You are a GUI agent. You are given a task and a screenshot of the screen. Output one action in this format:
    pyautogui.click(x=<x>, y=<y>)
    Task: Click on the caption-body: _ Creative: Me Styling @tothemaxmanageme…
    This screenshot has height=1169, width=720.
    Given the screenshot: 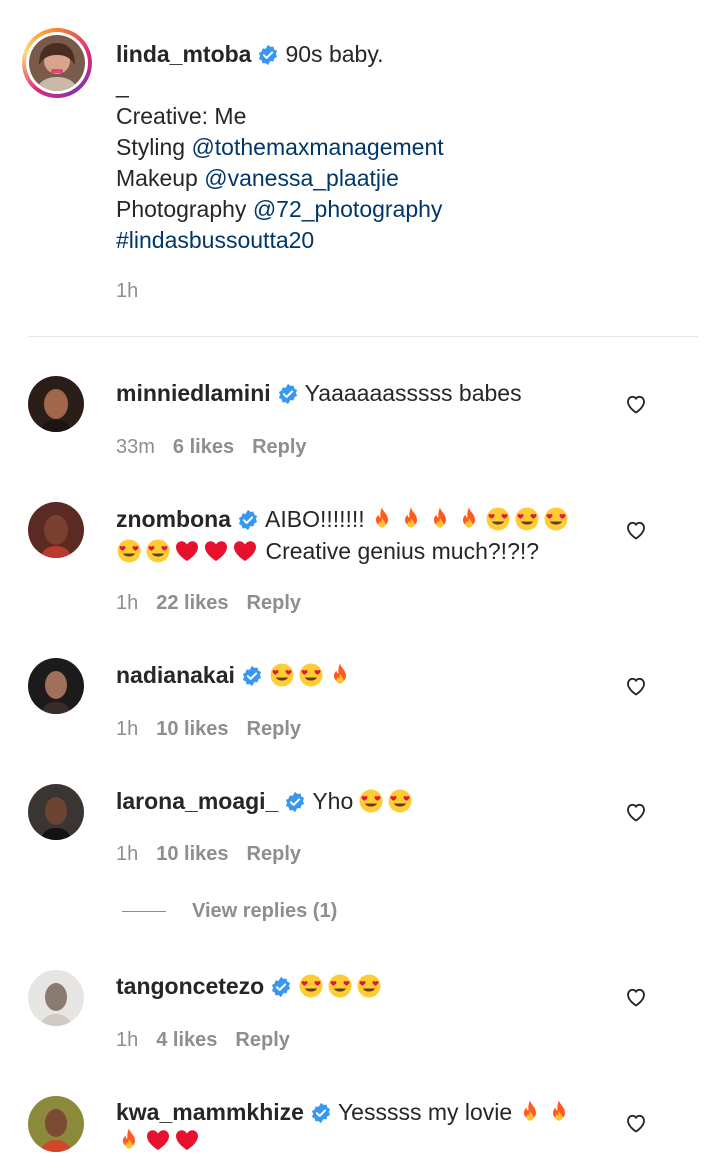 What is the action you would take?
    pyautogui.click(x=280, y=163)
    